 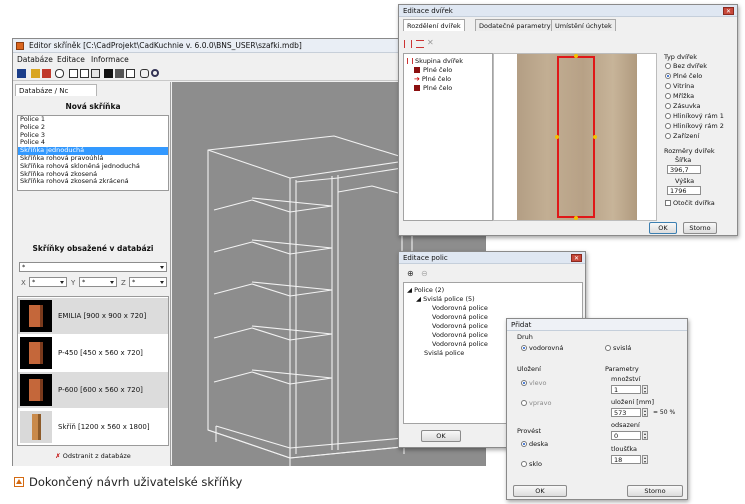 What do you see at coordinates (645, 435) in the screenshot?
I see `offset-stepper` at bounding box center [645, 435].